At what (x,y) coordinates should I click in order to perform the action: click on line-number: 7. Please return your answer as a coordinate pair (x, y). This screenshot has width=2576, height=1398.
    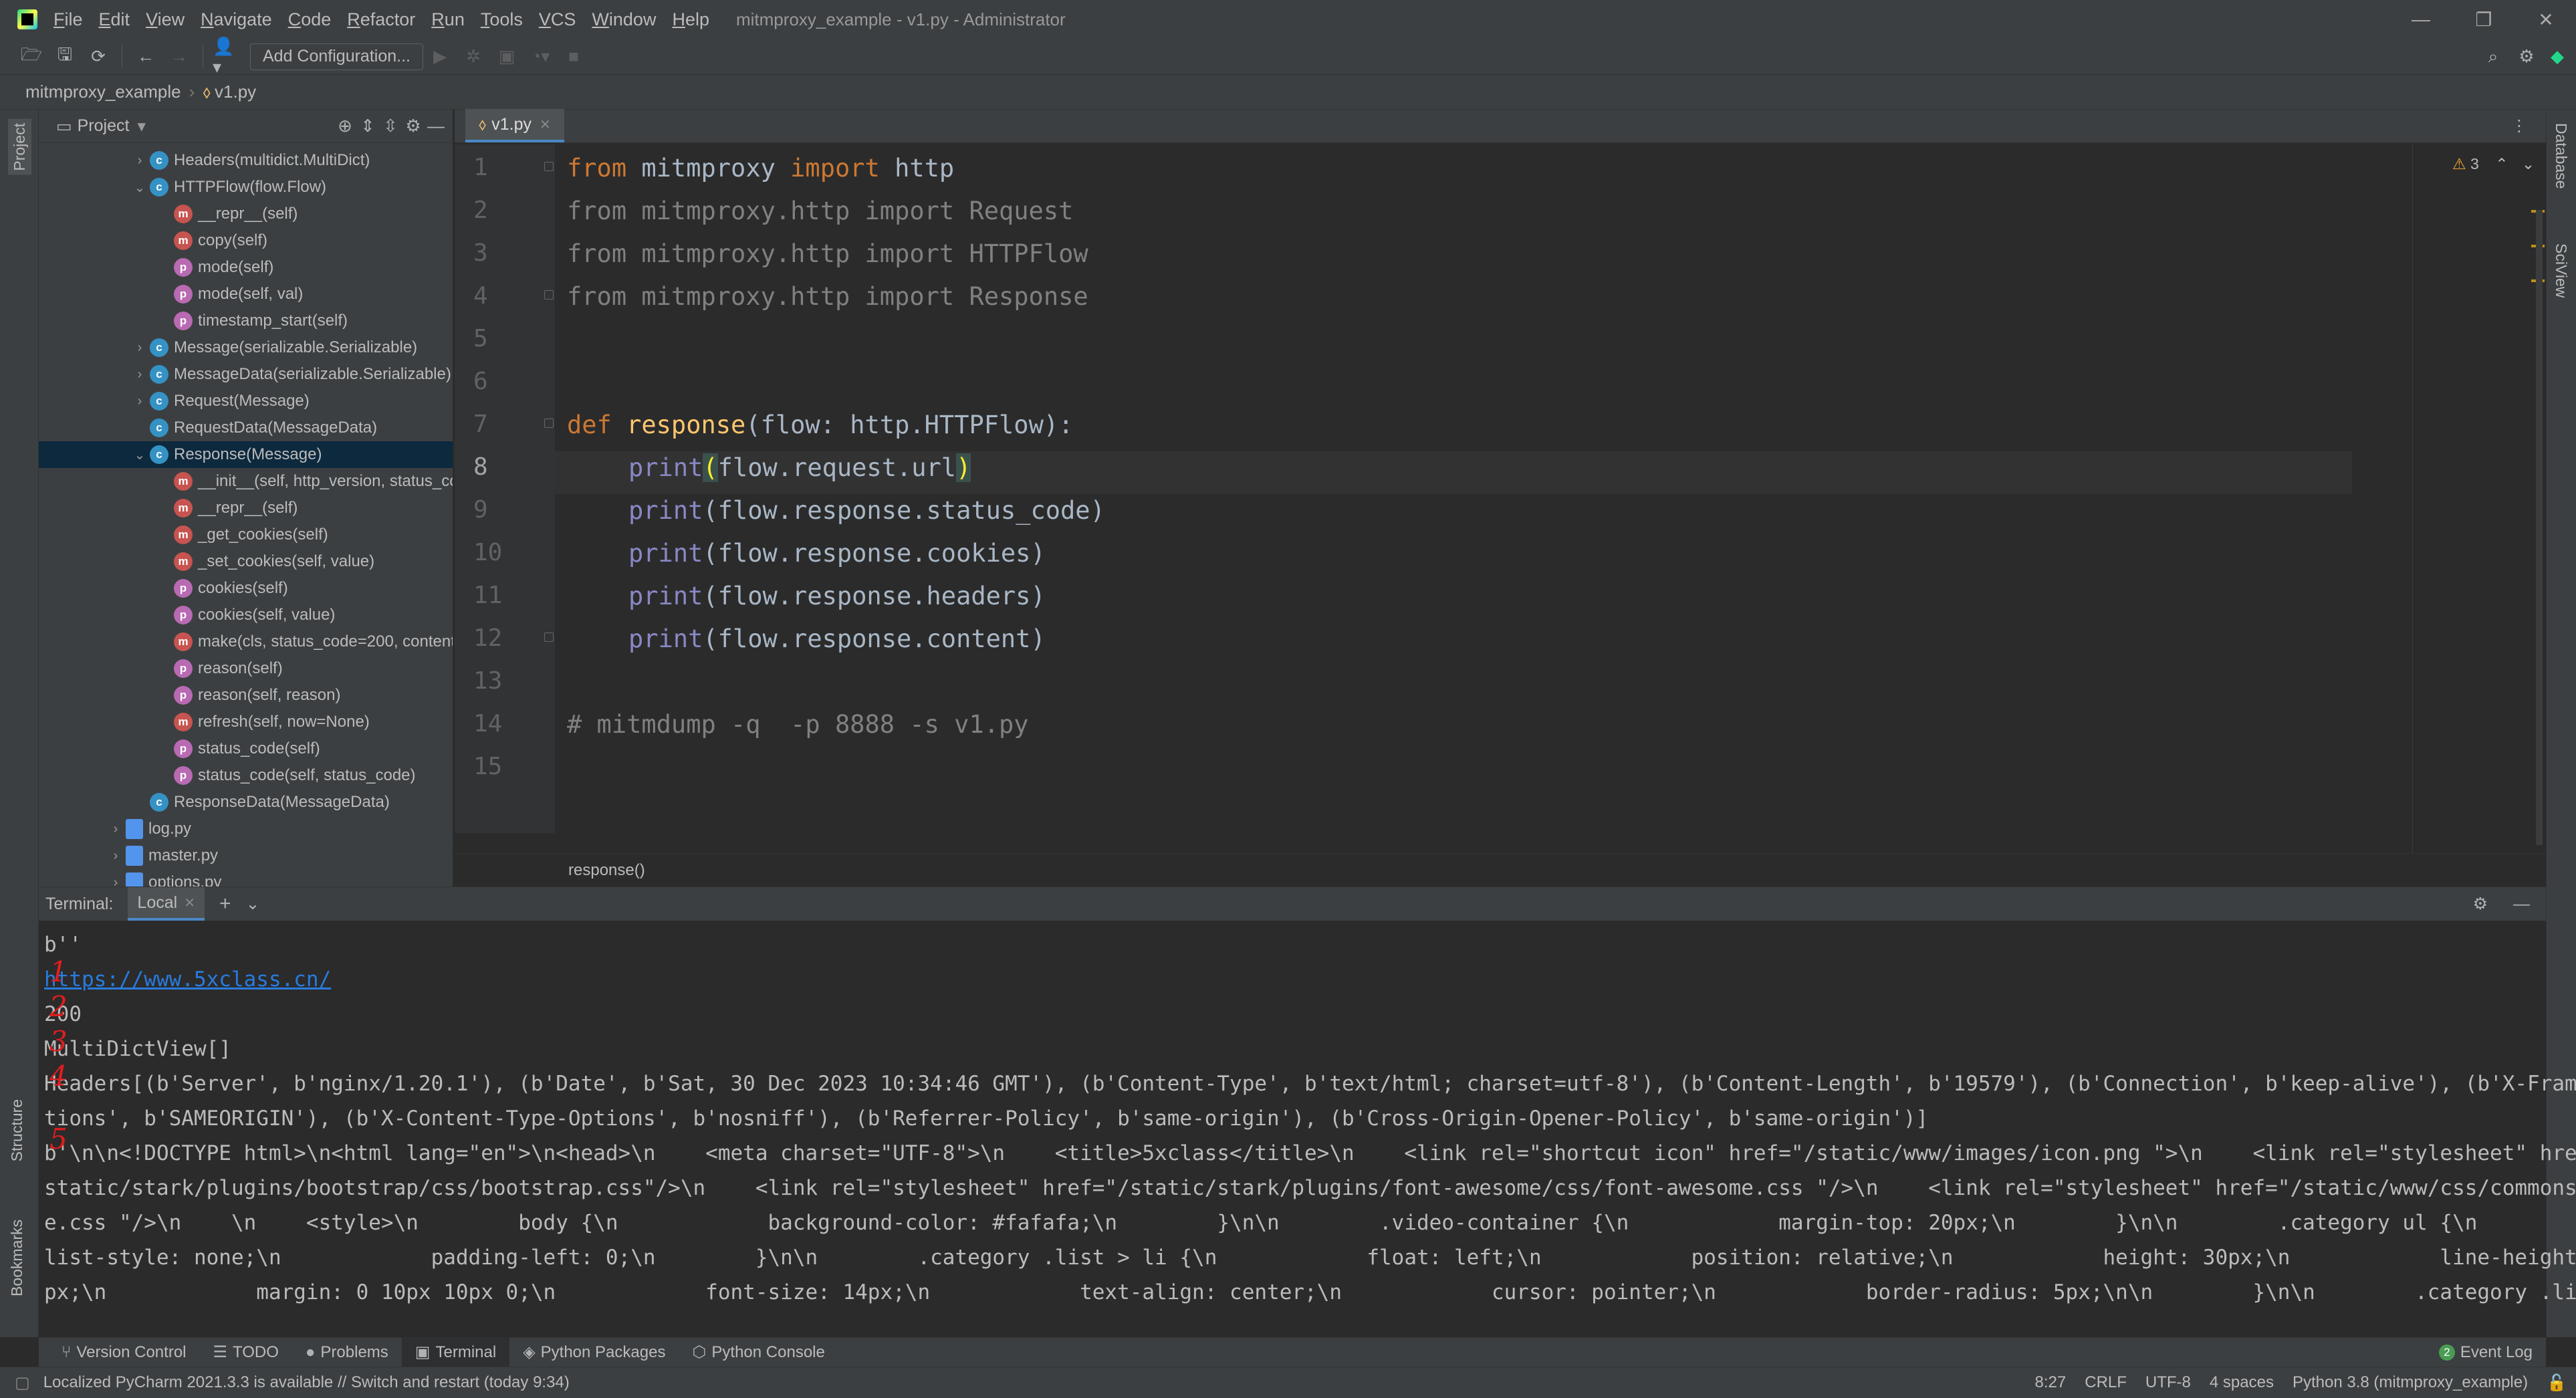
    Looking at the image, I should click on (493, 424).